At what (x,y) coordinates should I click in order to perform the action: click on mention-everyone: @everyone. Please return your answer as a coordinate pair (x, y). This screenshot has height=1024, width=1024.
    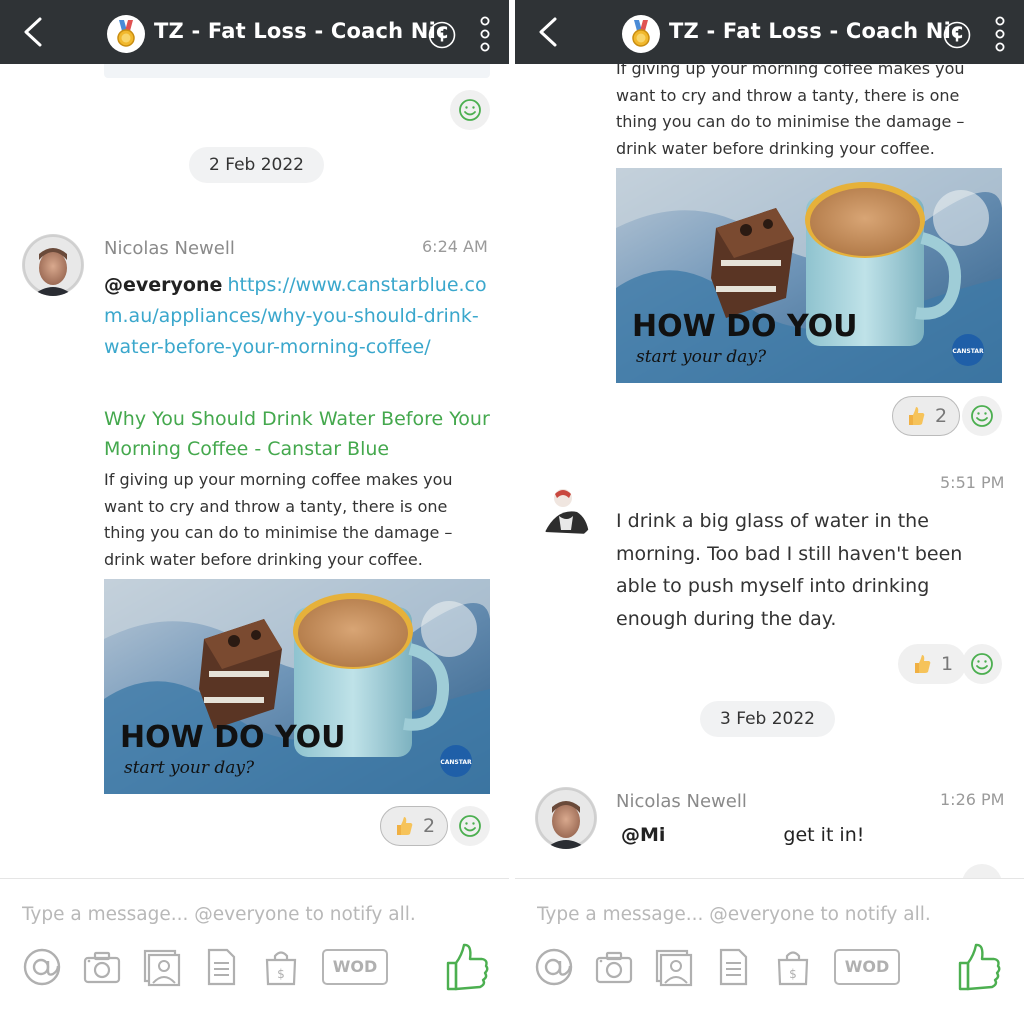
    Looking at the image, I should click on (163, 285).